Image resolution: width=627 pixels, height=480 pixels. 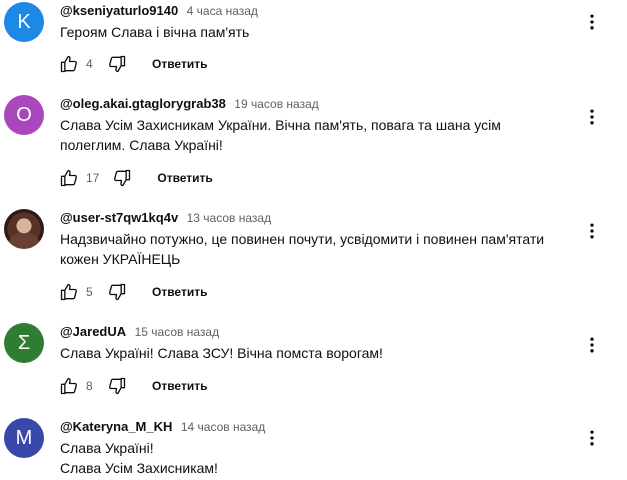 What do you see at coordinates (119, 217) in the screenshot?
I see `author-name: @user-st7qw1kq4v` at bounding box center [119, 217].